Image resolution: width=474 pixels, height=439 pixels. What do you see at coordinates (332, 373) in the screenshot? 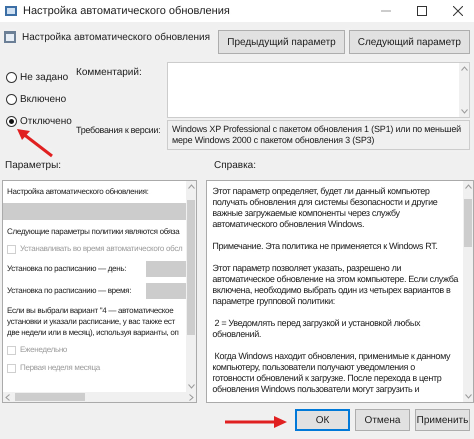
I see `help-paragraph: Когда Windows находит обновления, применимые к данному компьютеру, пользователи получают уведомления о готовности обновлений к загрузке. После перехода в центр обновления Windows пользователи могут загрузить и` at bounding box center [332, 373].